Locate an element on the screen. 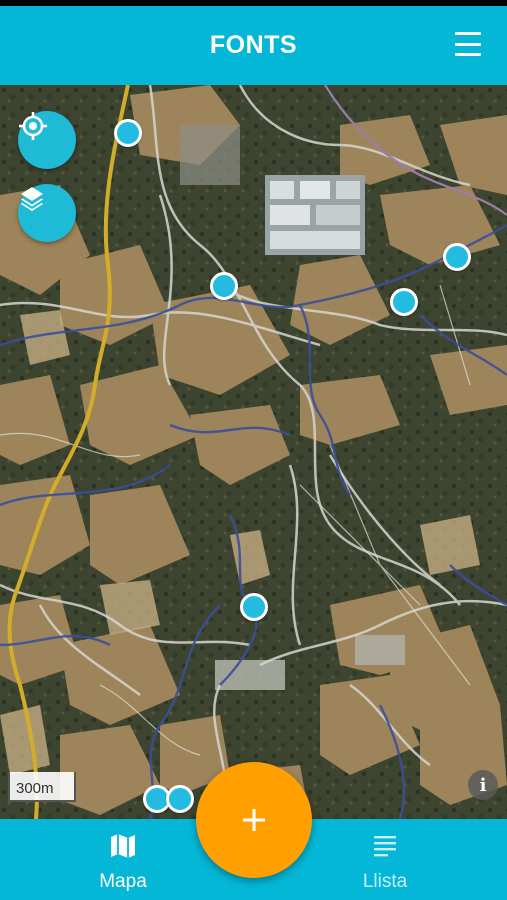  hamburger-menu-icon is located at coordinates (469, 44).